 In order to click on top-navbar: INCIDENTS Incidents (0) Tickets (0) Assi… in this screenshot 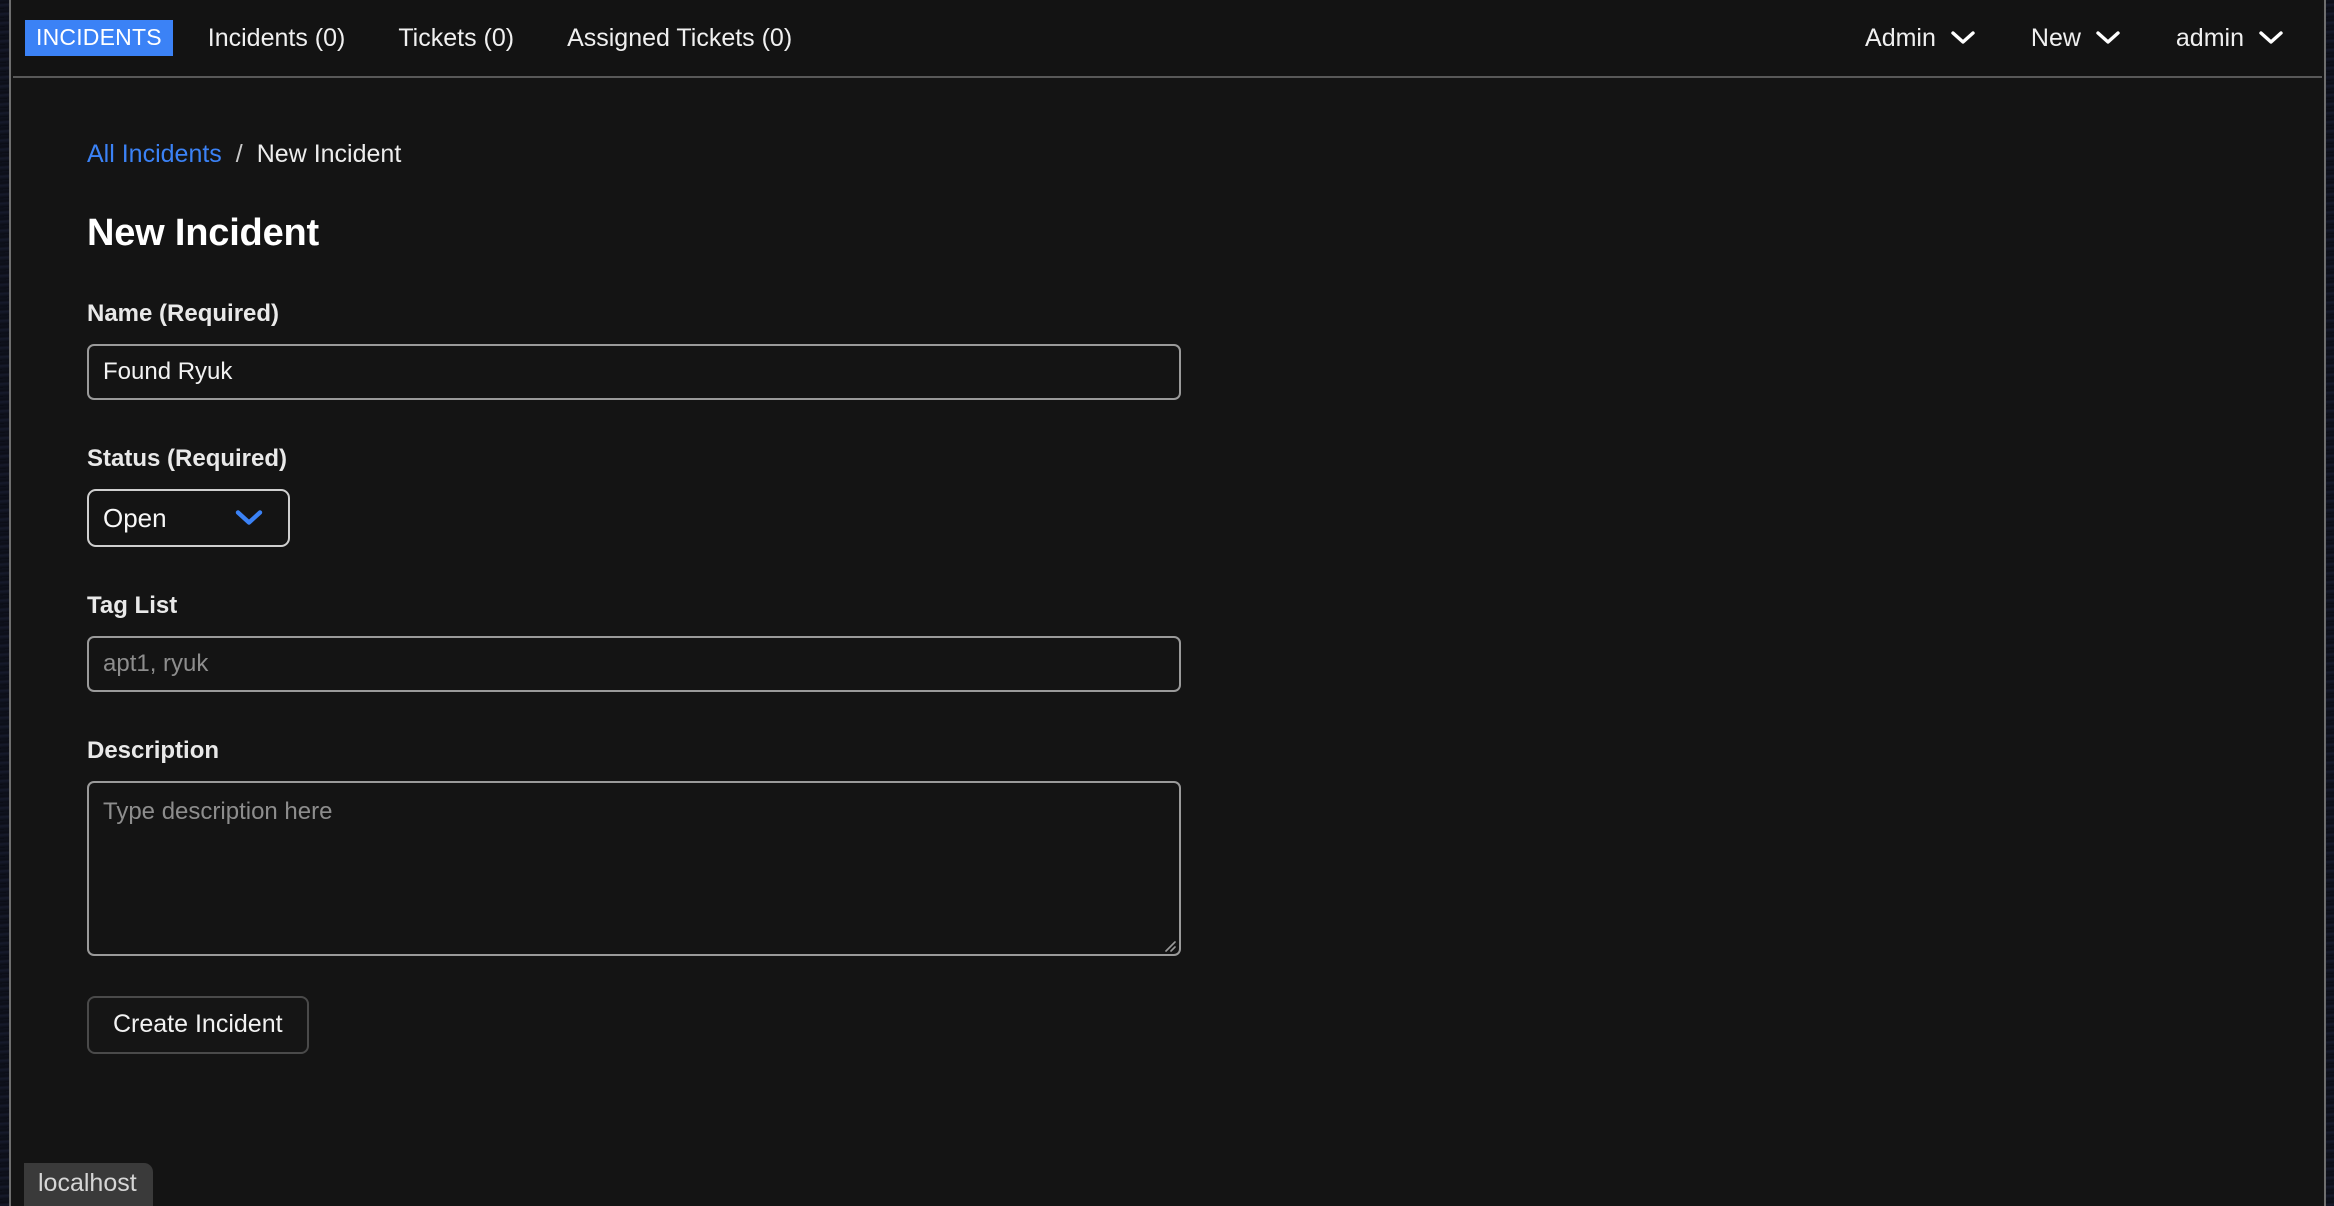, I will do `click(1167, 39)`.